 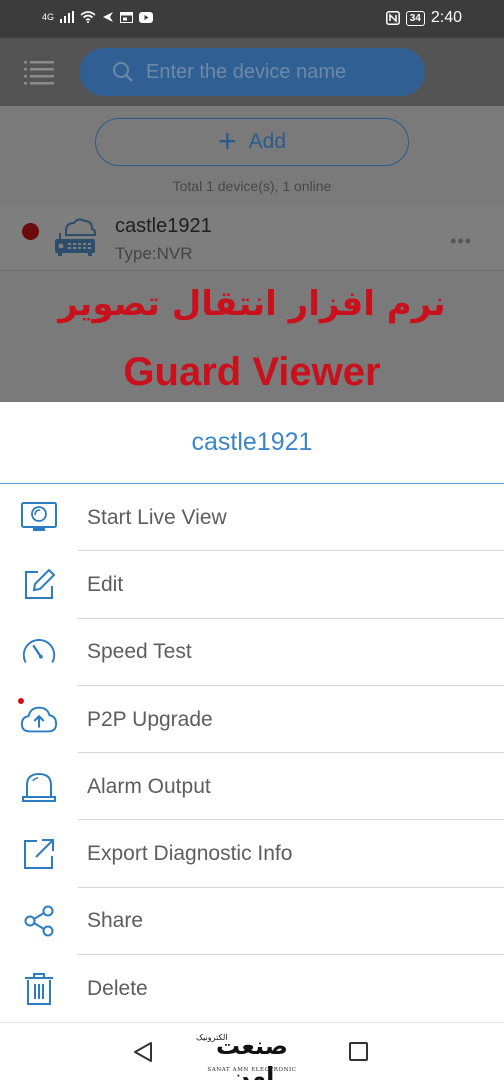 I want to click on window-icon, so click(x=127, y=17).